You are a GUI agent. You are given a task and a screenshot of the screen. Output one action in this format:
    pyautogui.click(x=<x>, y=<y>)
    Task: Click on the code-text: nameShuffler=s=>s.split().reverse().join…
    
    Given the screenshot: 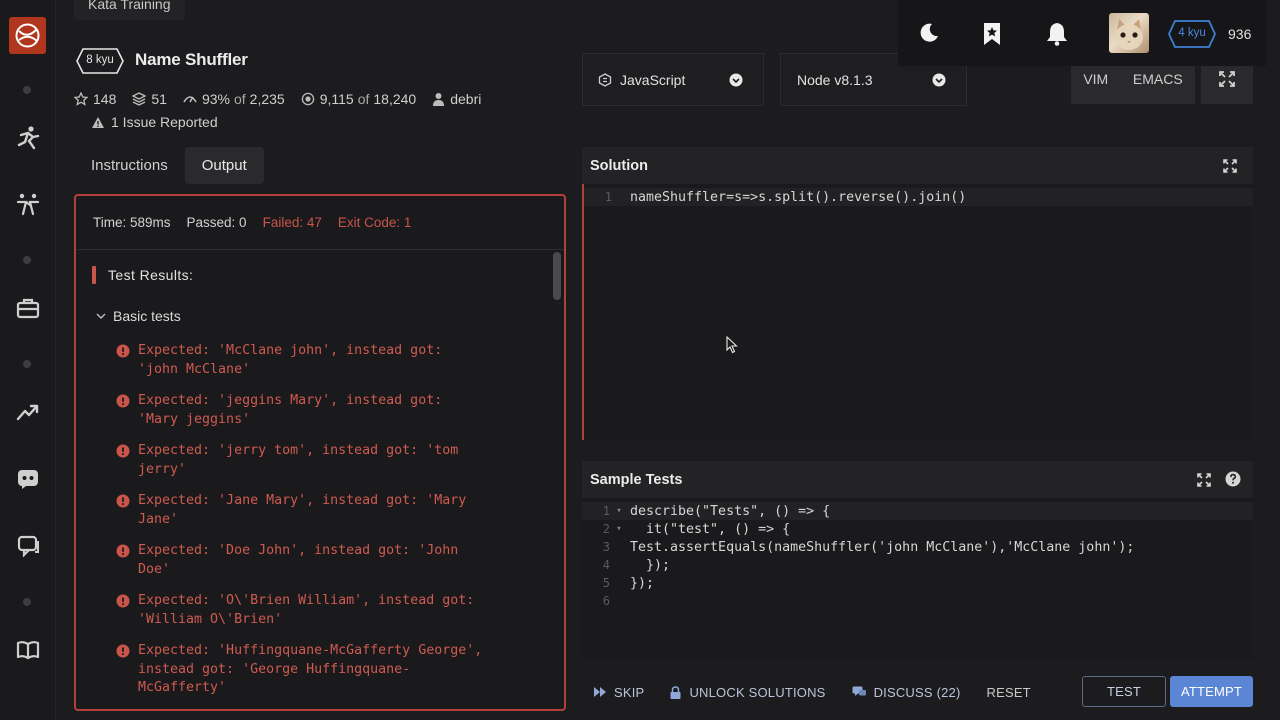 What is the action you would take?
    pyautogui.click(x=798, y=197)
    